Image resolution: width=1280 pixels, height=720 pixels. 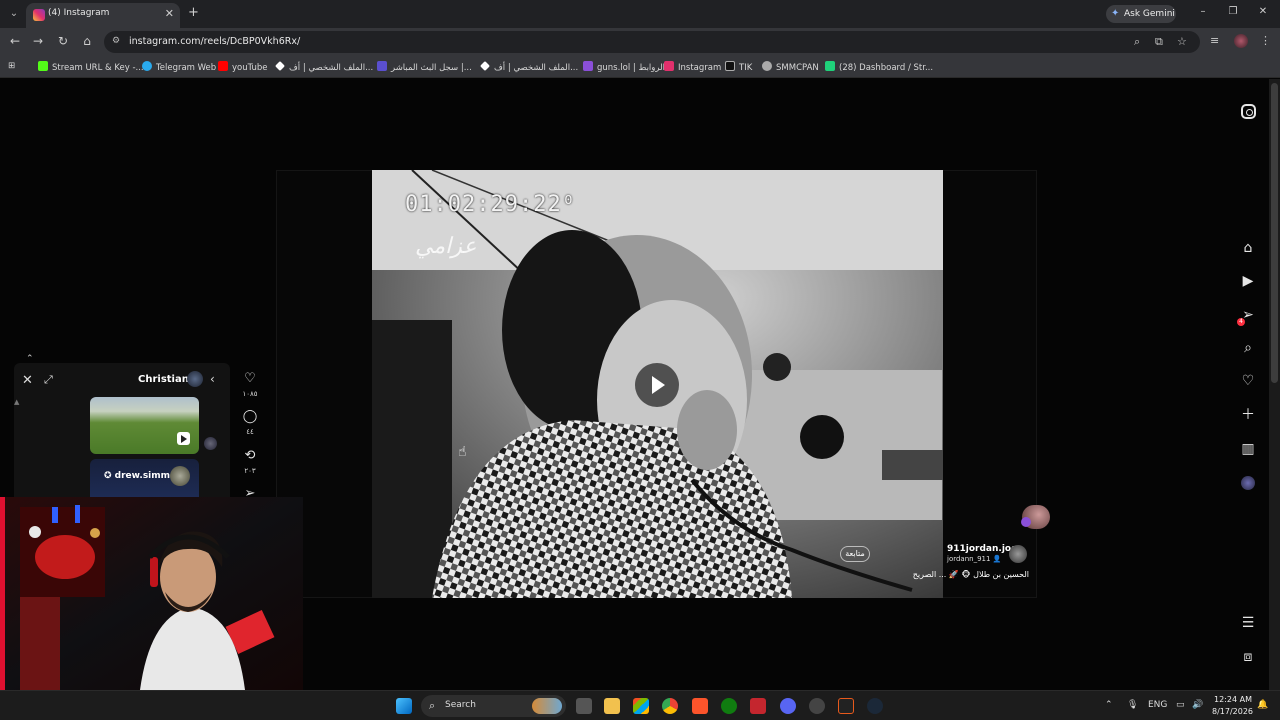 What do you see at coordinates (1248, 348) in the screenshot?
I see `search-icon: ⌕` at bounding box center [1248, 348].